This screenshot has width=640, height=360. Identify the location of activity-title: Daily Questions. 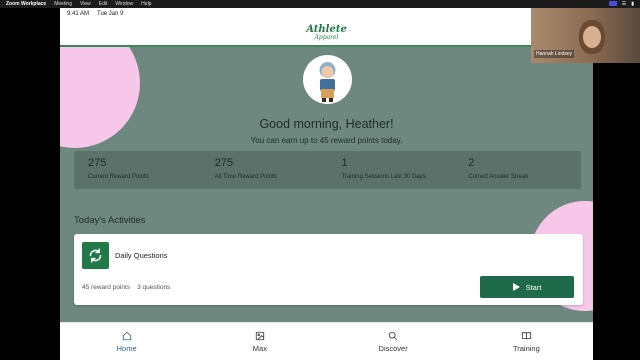
(141, 255).